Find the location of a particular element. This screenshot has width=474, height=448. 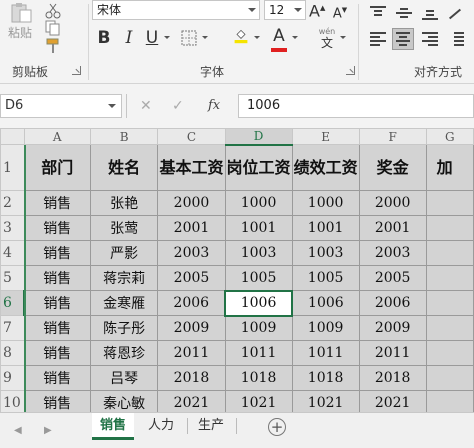

cell-name: 金寒雁 is located at coordinates (124, 303).